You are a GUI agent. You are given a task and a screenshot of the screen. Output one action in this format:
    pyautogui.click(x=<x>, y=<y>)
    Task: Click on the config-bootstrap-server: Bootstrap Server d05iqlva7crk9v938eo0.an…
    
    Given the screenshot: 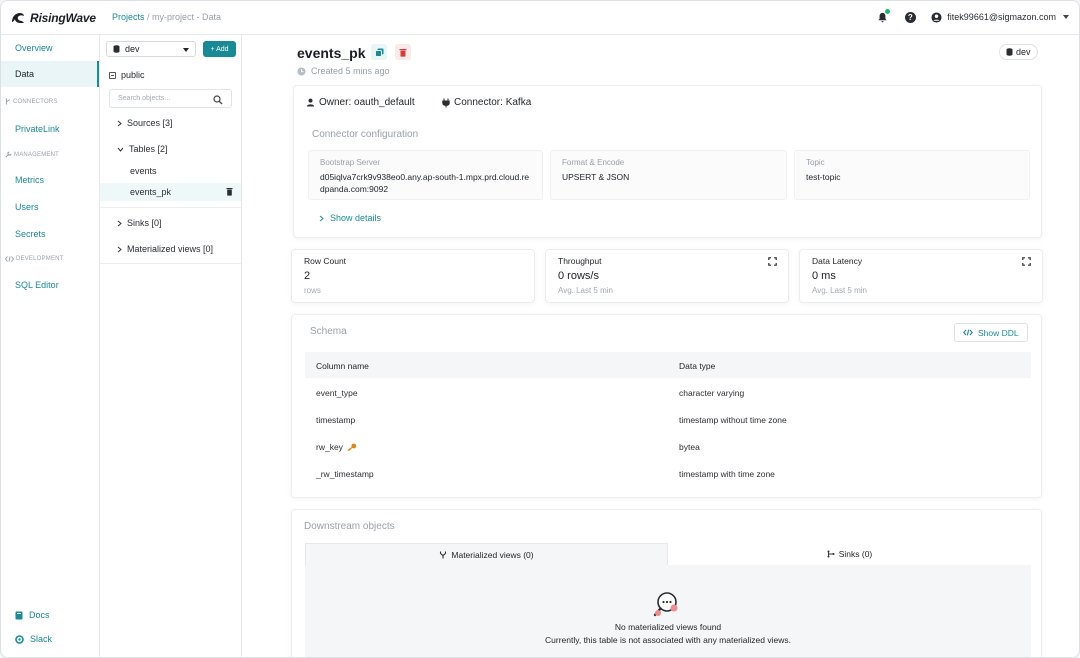 What is the action you would take?
    pyautogui.click(x=425, y=175)
    